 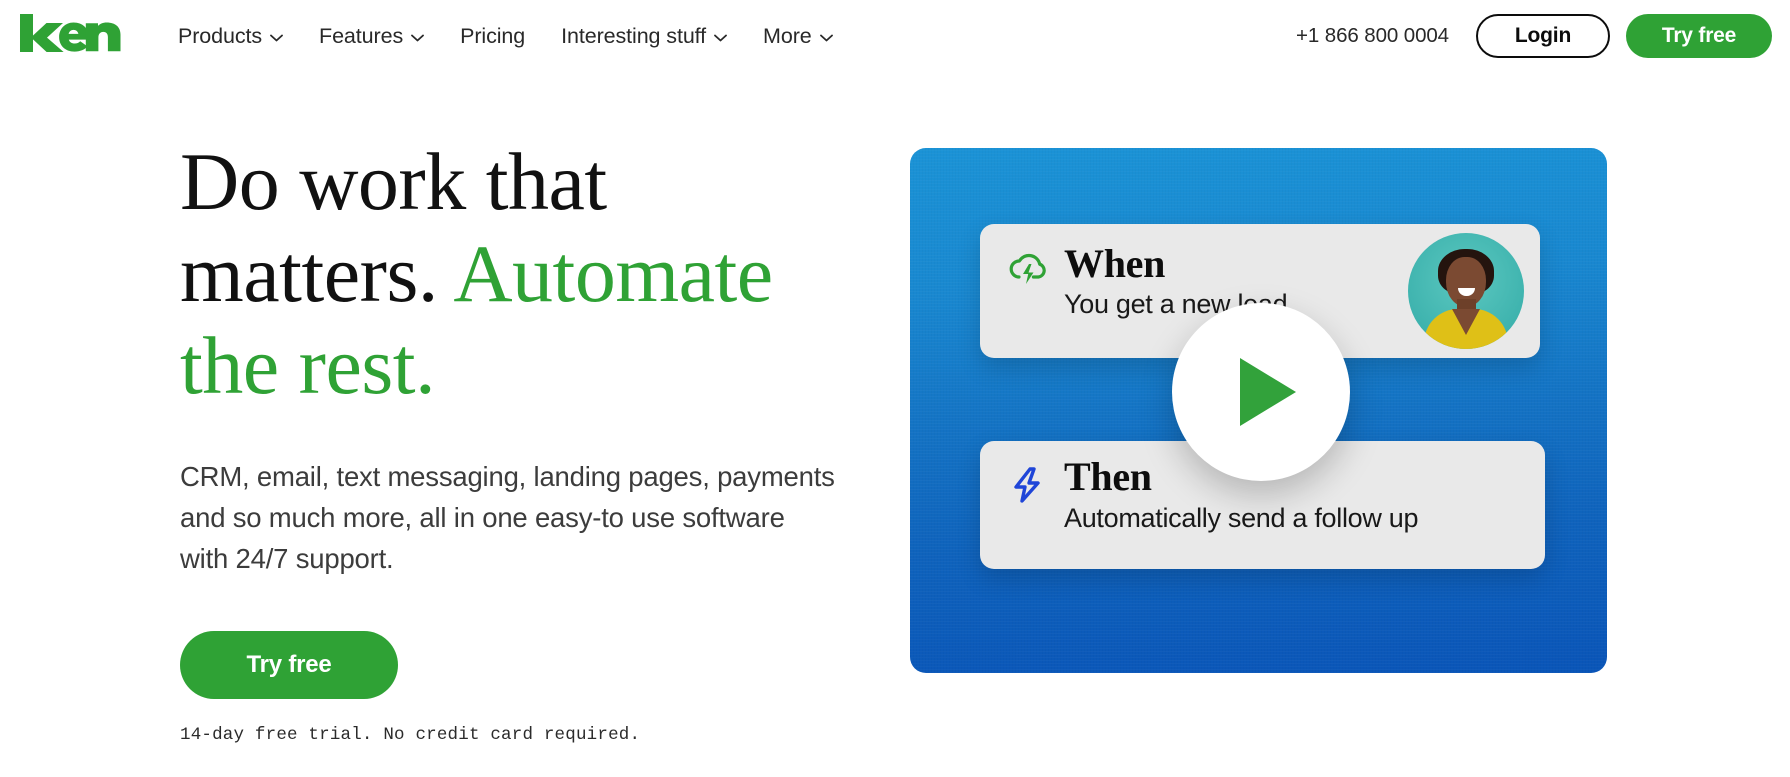 I want to click on avatar, so click(x=1466, y=291).